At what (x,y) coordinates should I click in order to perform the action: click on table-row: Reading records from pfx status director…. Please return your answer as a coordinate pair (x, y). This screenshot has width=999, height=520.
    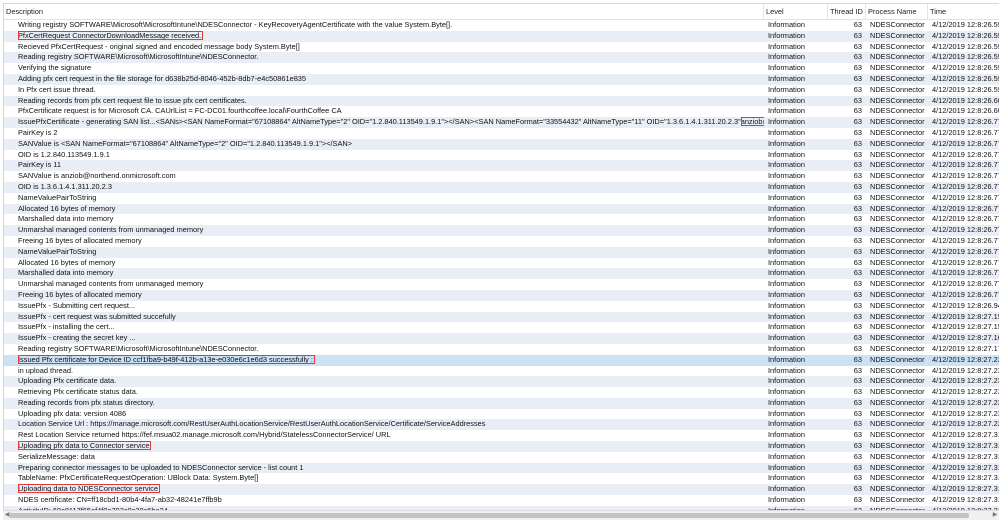
    Looking at the image, I should click on (501, 403).